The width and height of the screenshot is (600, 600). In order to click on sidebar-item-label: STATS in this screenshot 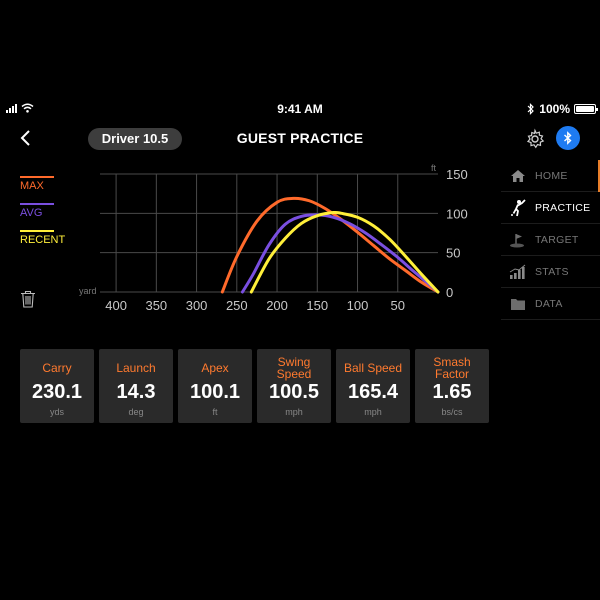, I will do `click(552, 271)`.